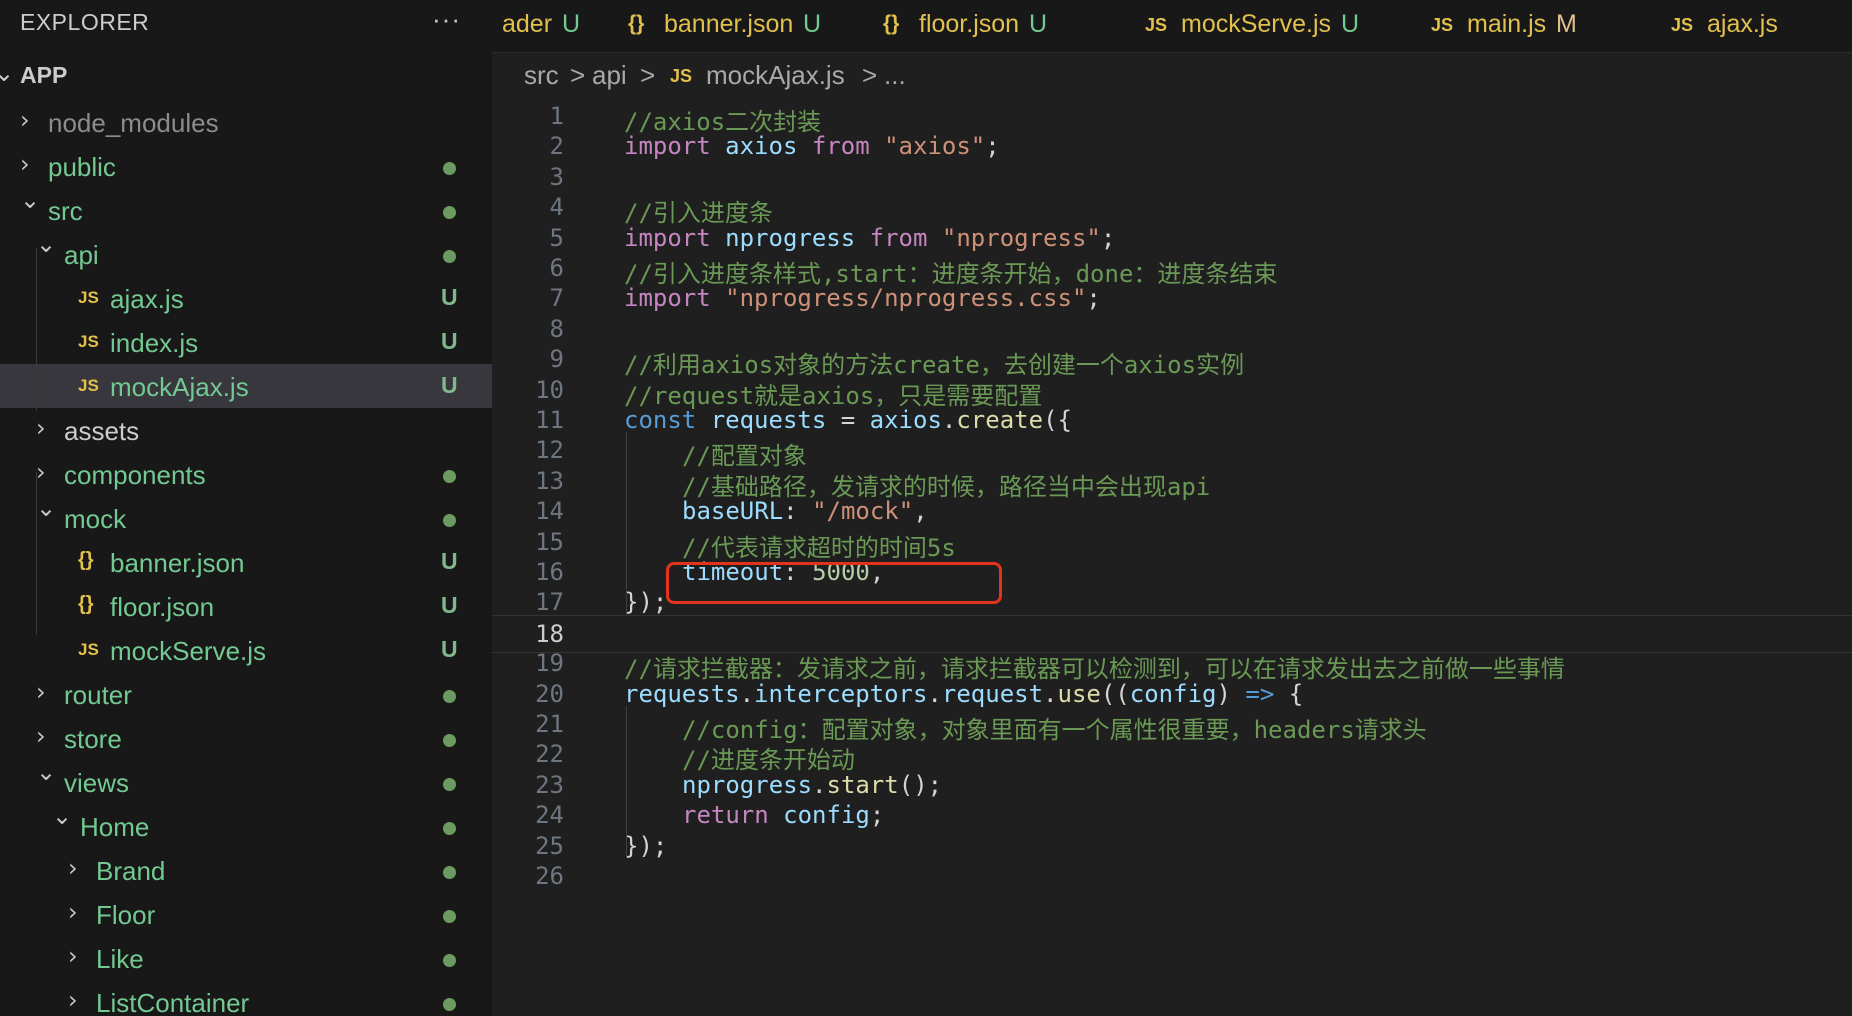 The image size is (1852, 1016). What do you see at coordinates (1000, 420) in the screenshot?
I see `code-token: create` at bounding box center [1000, 420].